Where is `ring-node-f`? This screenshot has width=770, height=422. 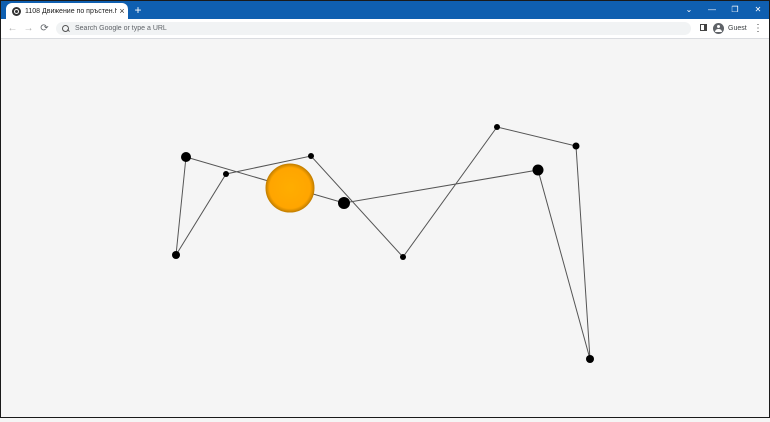 ring-node-f is located at coordinates (403, 257).